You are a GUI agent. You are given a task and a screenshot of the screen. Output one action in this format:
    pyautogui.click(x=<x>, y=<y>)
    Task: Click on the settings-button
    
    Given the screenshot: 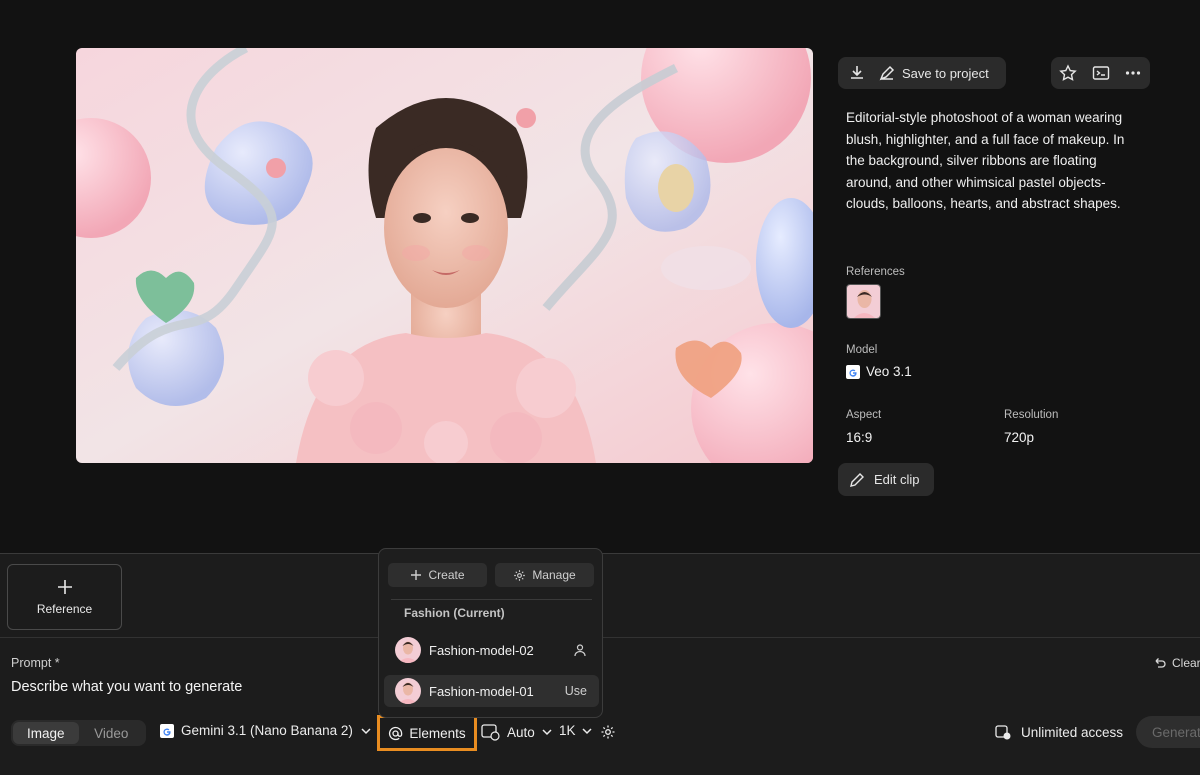 What is the action you would take?
    pyautogui.click(x=608, y=732)
    